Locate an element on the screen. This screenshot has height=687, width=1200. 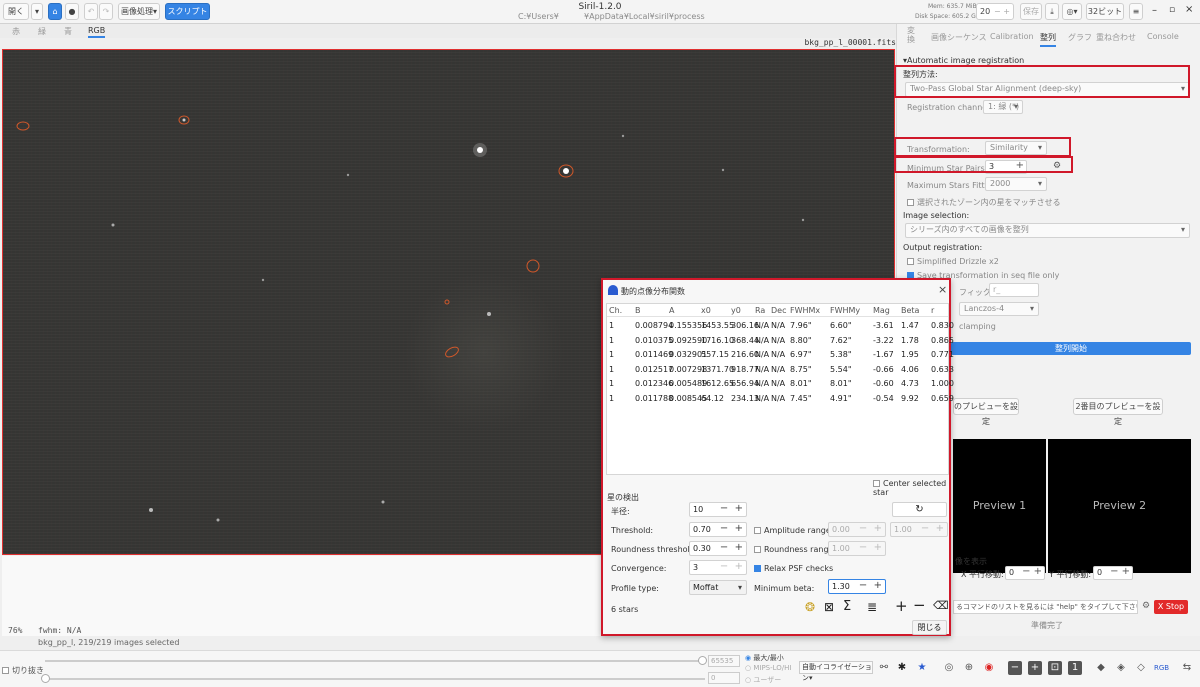
tab-stacking: 重ね合わせ is located at coordinates (1116, 37).